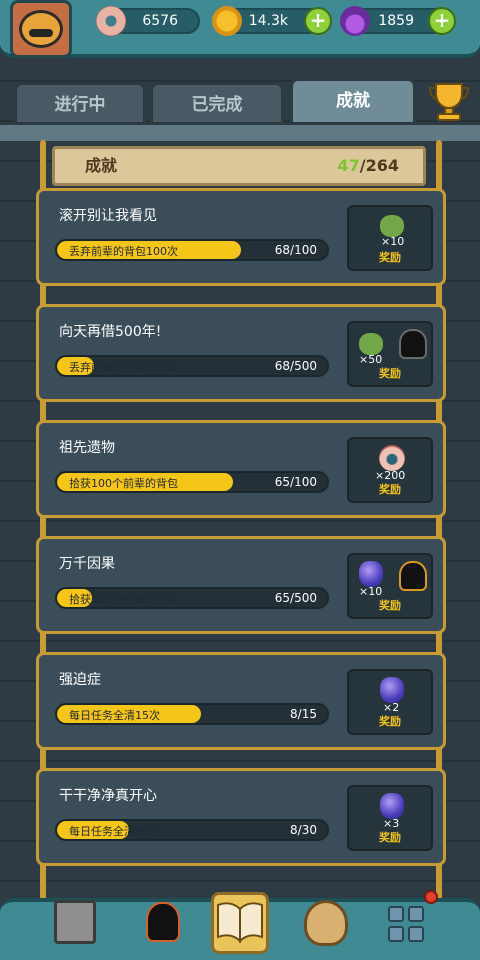 This screenshot has height=960, width=480. Describe the element at coordinates (295, 366) in the screenshot. I see `achievement-progress-text: 68/500` at that location.